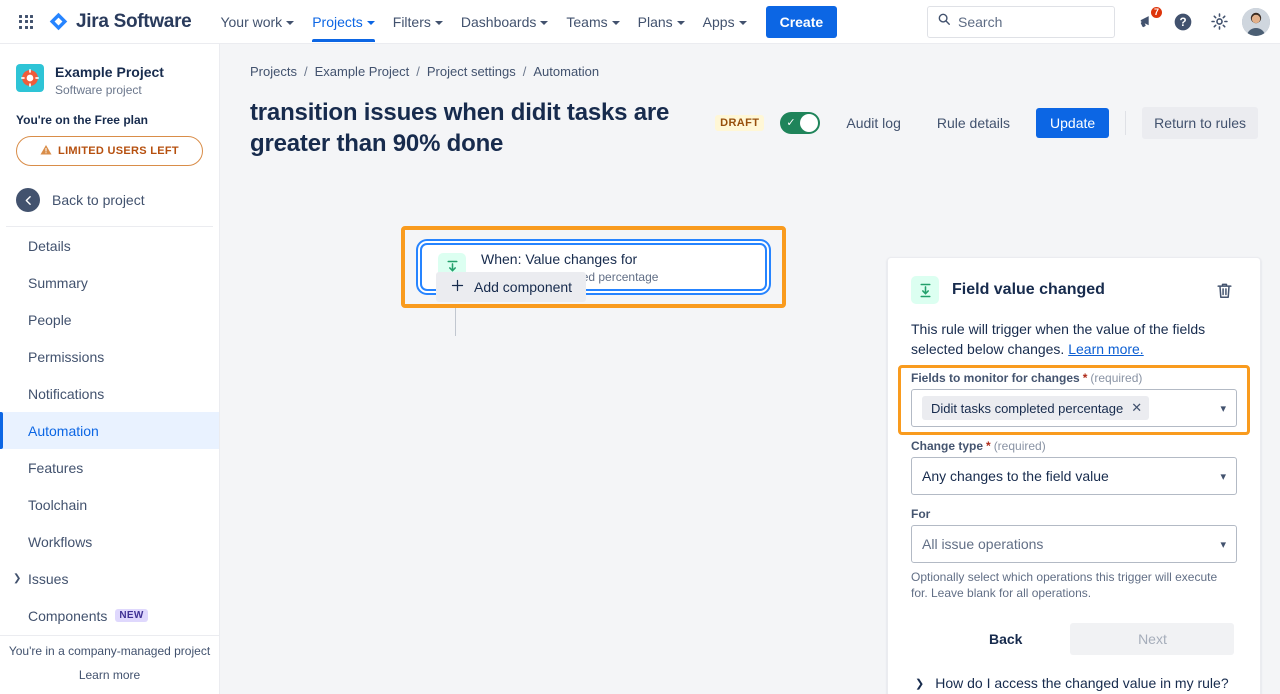 The image size is (1280, 694). I want to click on sidebar-item-label: Notifications, so click(66, 393).